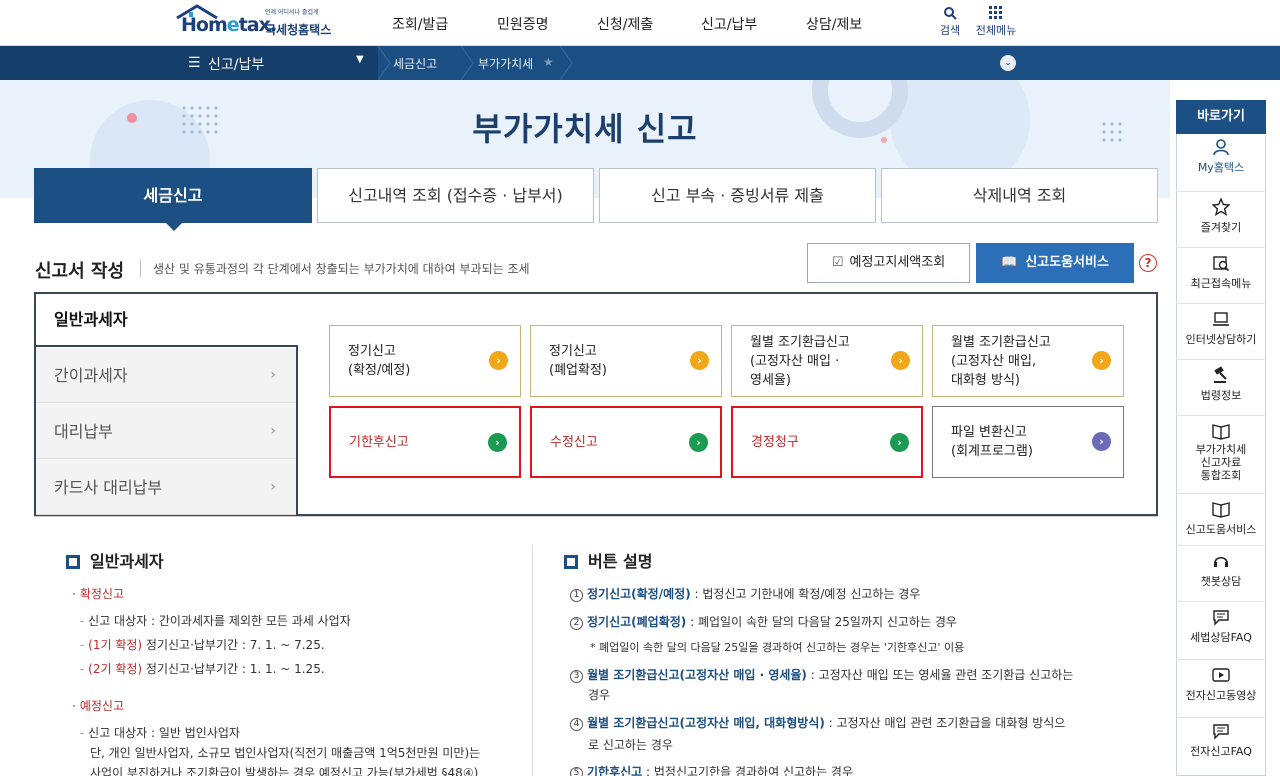  Describe the element at coordinates (202, 669) in the screenshot. I see `confirm-line-3: - (2기 확정) 정기신고·납부기간 : 1. 1. ~ 1.25.` at that location.